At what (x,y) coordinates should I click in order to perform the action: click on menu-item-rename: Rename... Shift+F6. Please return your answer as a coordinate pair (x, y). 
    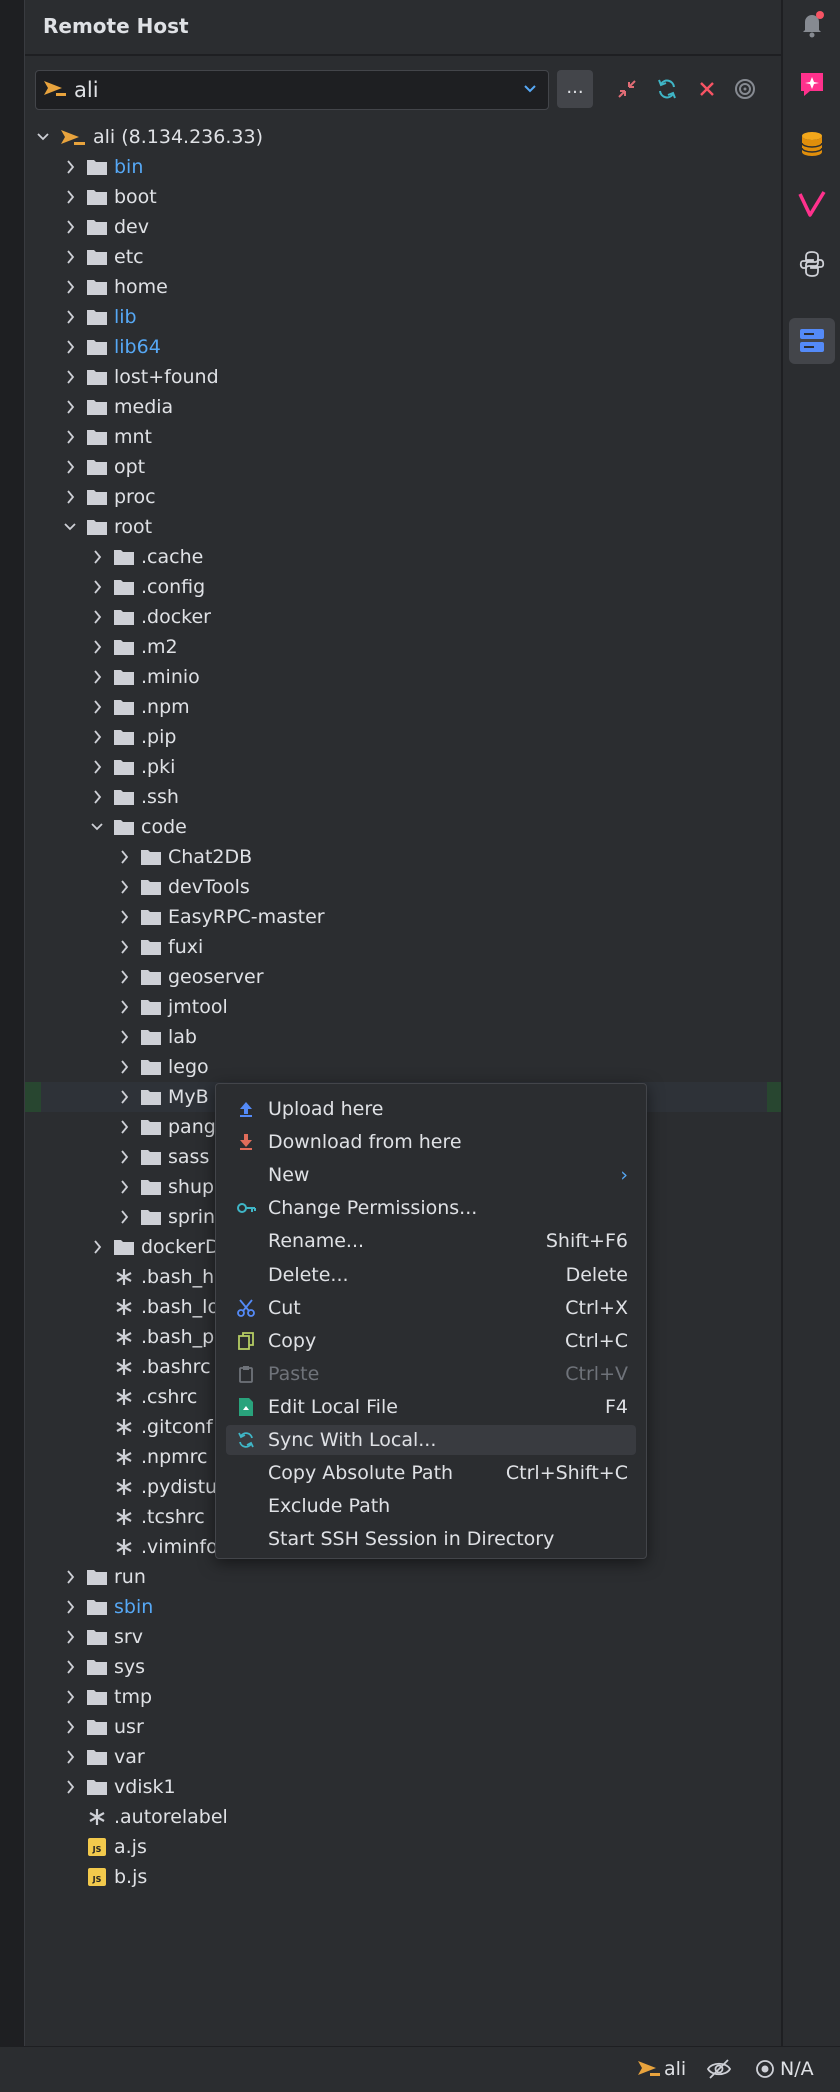
    Looking at the image, I should click on (431, 1241).